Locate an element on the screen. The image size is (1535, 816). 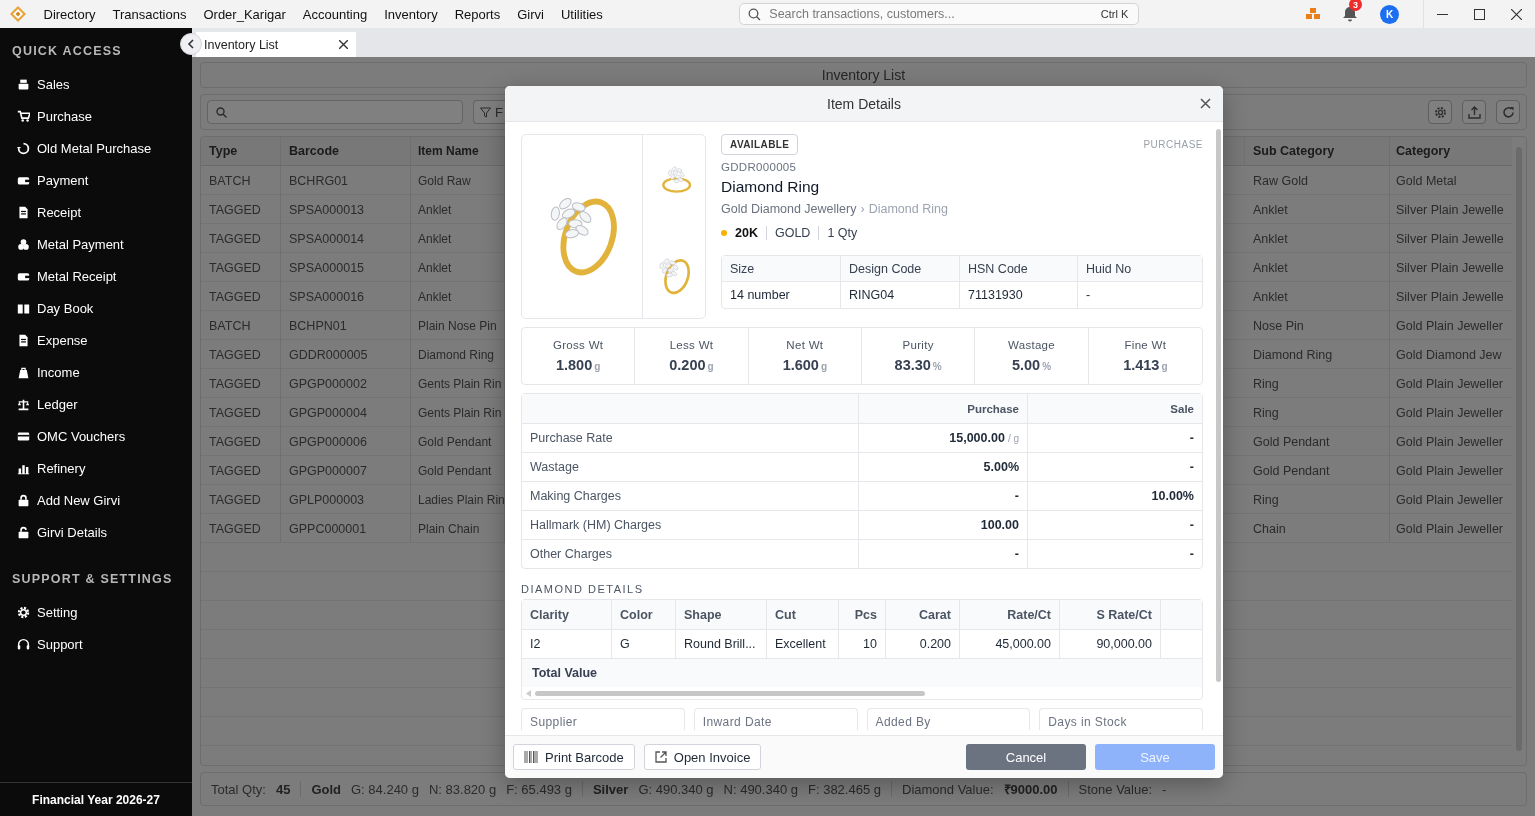
charge-label: Purchase Rate is located at coordinates (690, 437).